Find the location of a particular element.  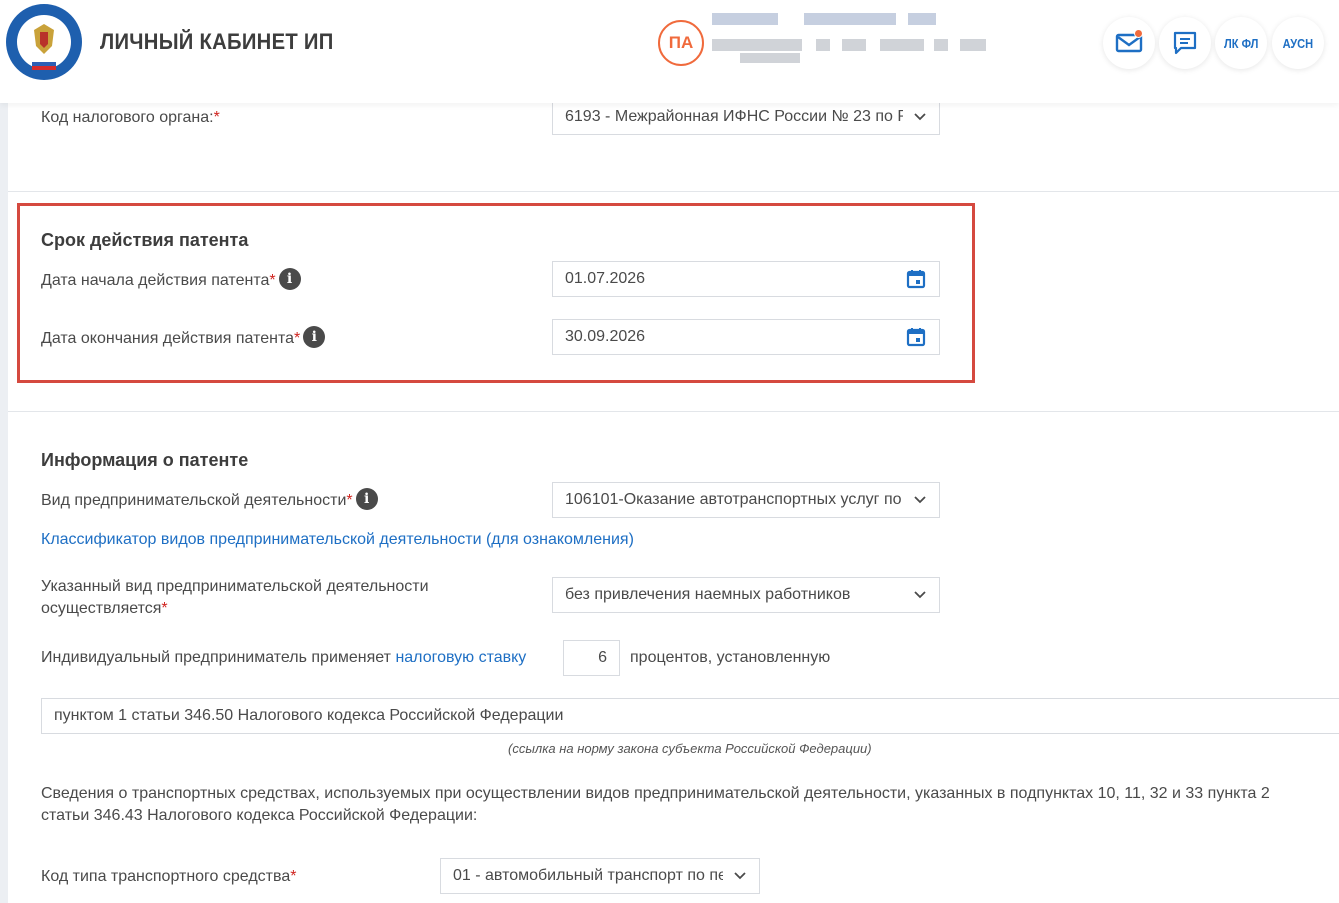

lk-fl-label: ЛК ФЛ is located at coordinates (1241, 43).